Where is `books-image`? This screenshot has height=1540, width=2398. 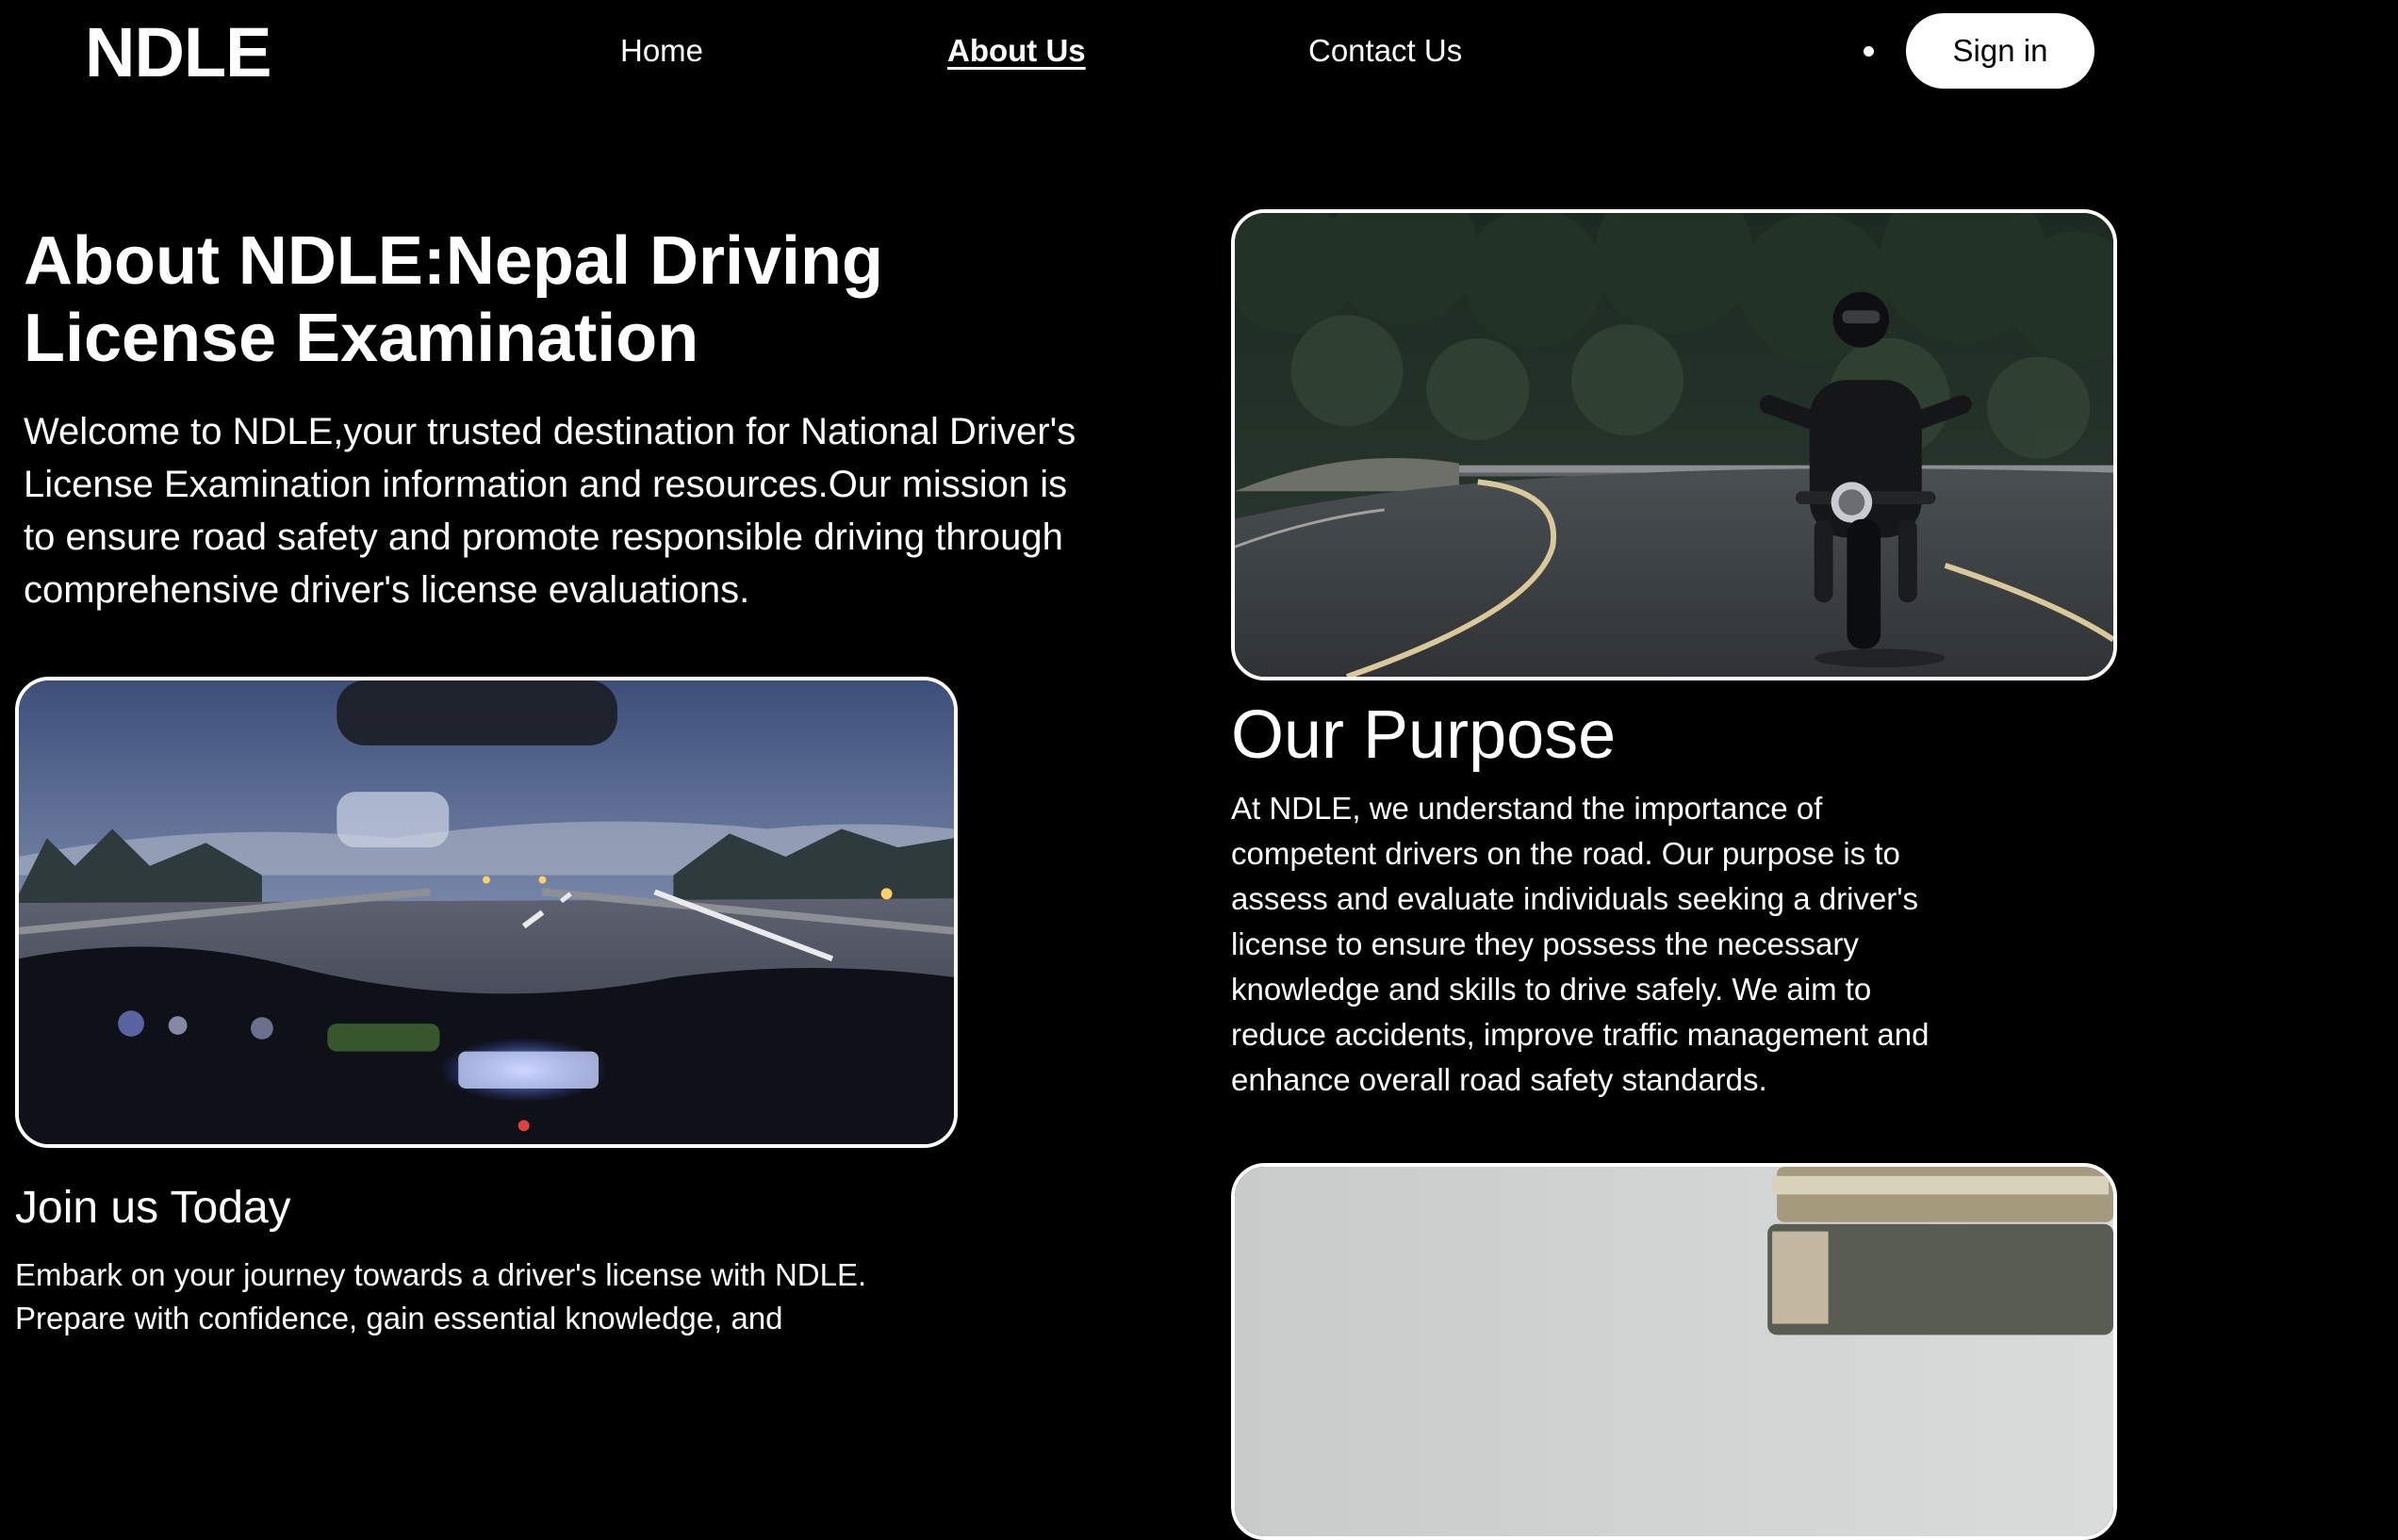
books-image is located at coordinates (1674, 1351).